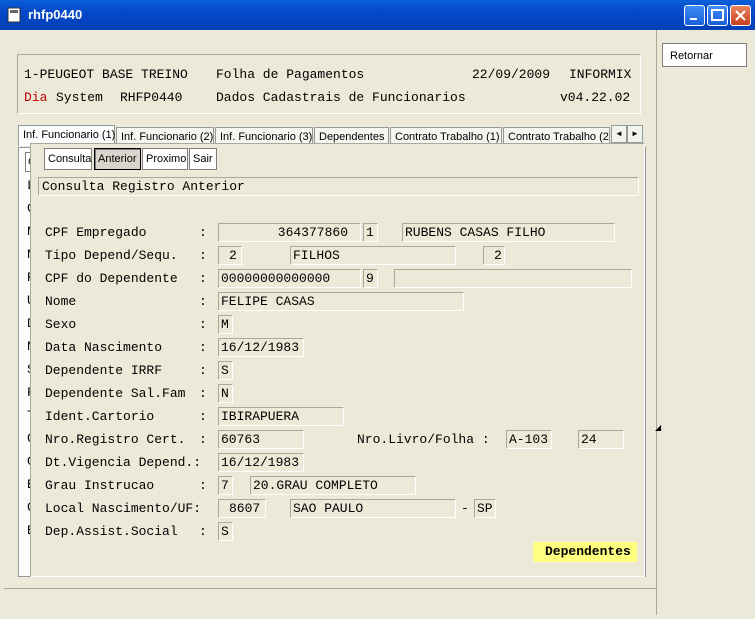 The image size is (755, 619). What do you see at coordinates (370, 232) in the screenshot?
I see `cpf-empregado-digit-field: 1` at bounding box center [370, 232].